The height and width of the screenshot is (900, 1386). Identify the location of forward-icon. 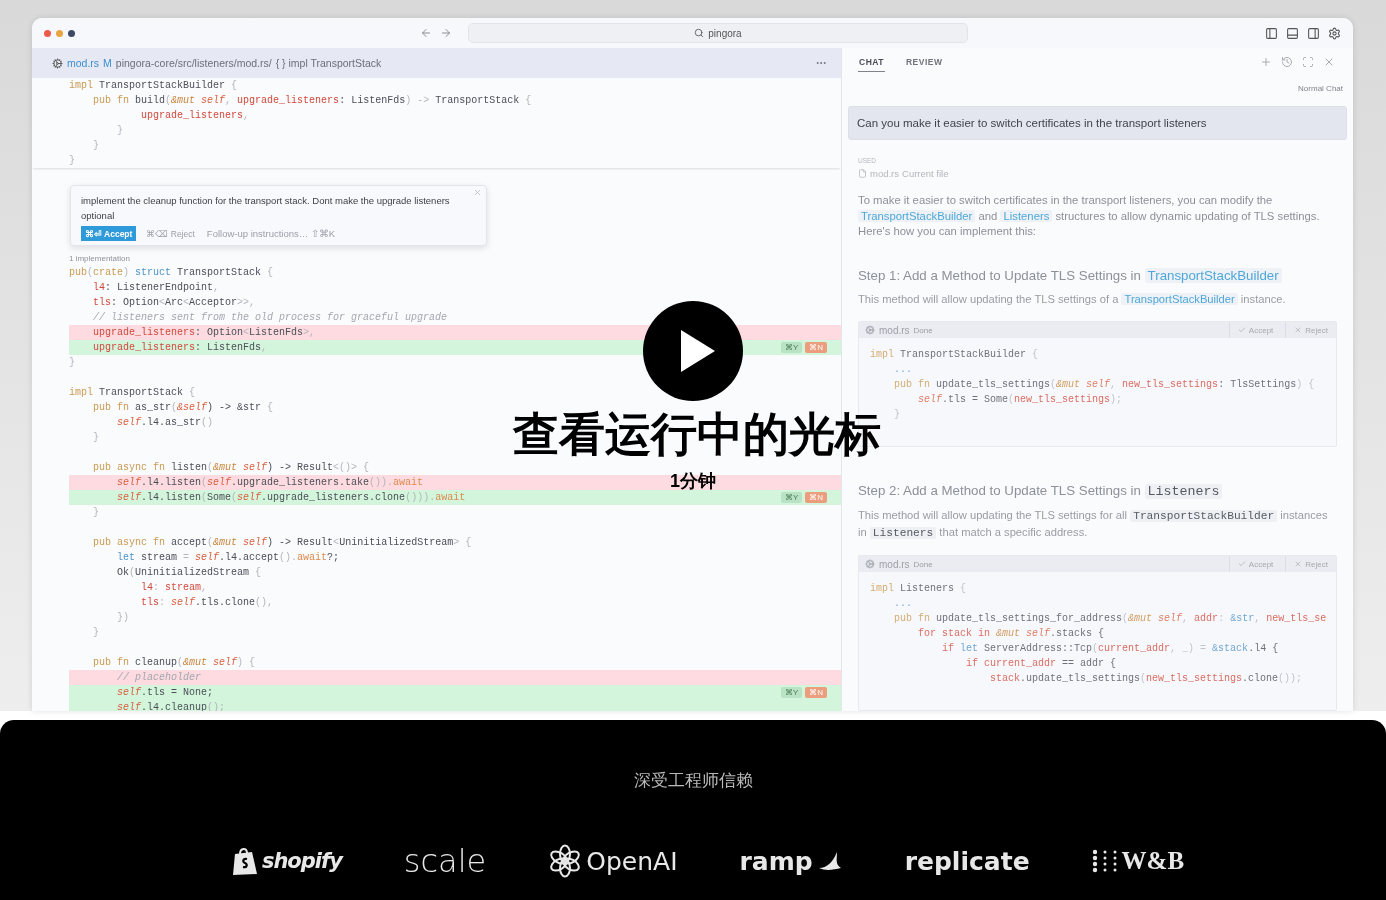
(446, 33).